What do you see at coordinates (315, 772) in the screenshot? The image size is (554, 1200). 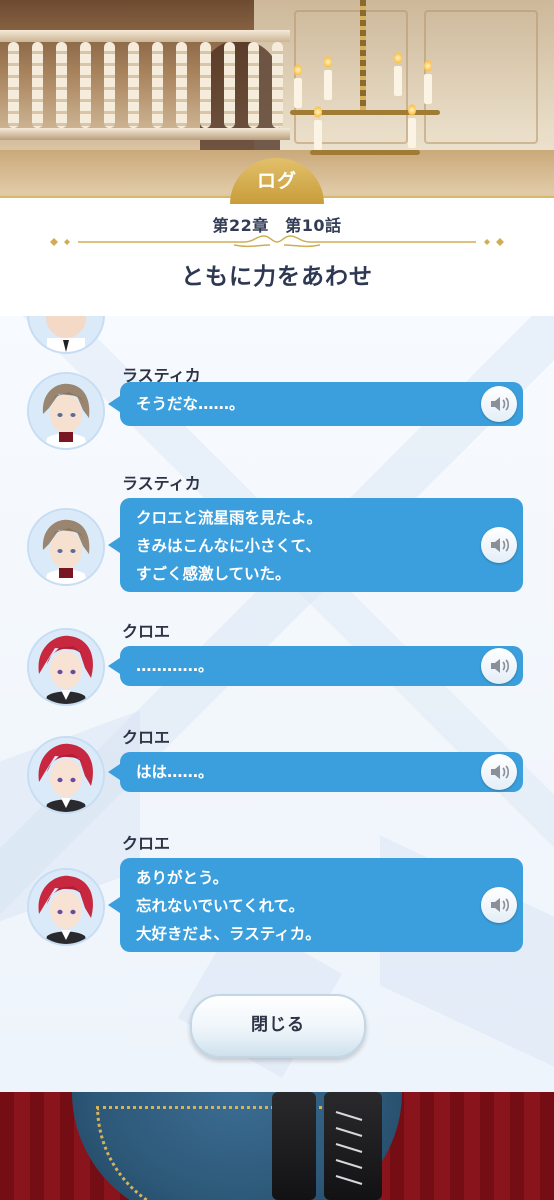 I see `message-bubble: はは……。` at bounding box center [315, 772].